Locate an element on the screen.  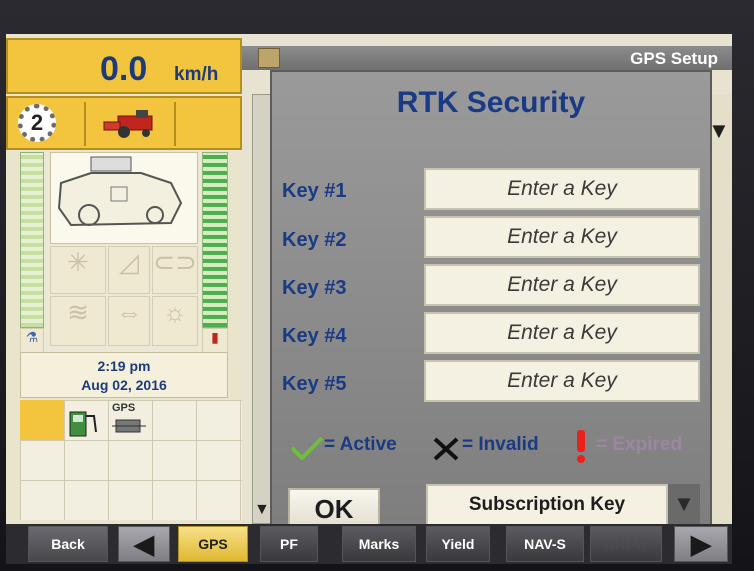
gps-satellite-label: GPS is located at coordinates (124, 408).